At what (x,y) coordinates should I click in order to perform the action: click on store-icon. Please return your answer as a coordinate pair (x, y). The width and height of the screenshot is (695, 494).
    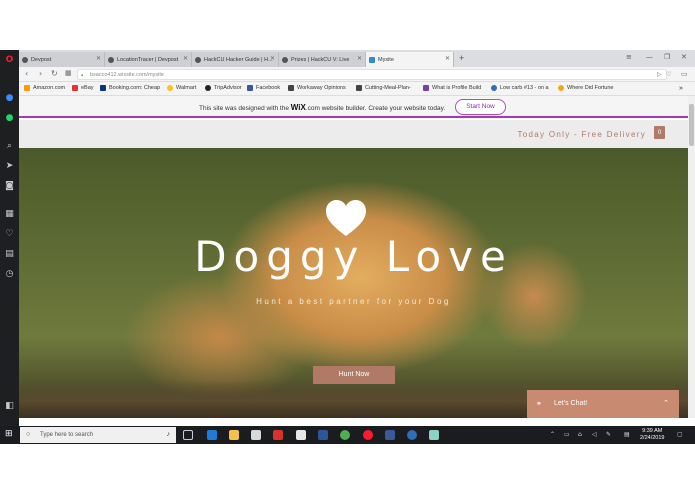
    Looking at the image, I should click on (256, 435).